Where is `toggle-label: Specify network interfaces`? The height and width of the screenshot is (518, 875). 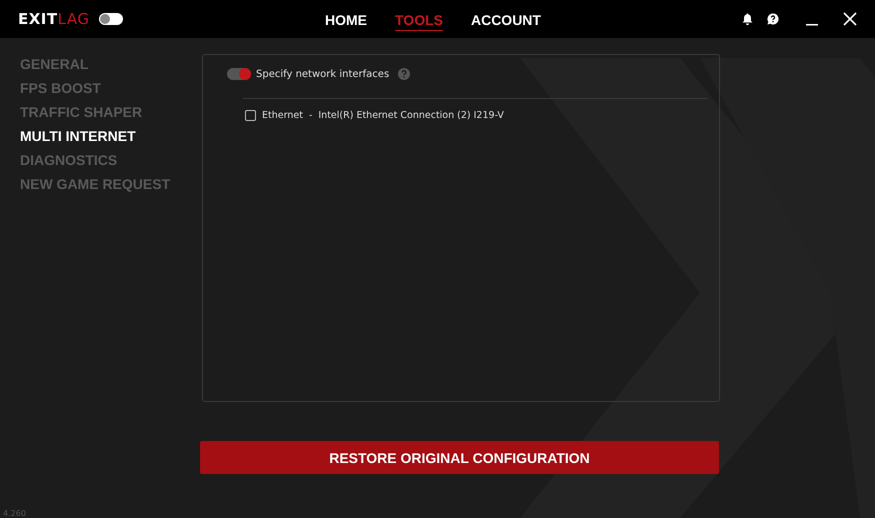 toggle-label: Specify network interfaces is located at coordinates (323, 74).